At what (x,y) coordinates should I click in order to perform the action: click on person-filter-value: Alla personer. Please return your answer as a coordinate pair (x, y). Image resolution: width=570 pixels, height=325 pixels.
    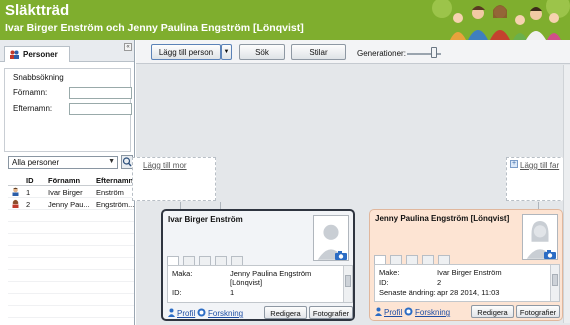
    Looking at the image, I should click on (36, 162).